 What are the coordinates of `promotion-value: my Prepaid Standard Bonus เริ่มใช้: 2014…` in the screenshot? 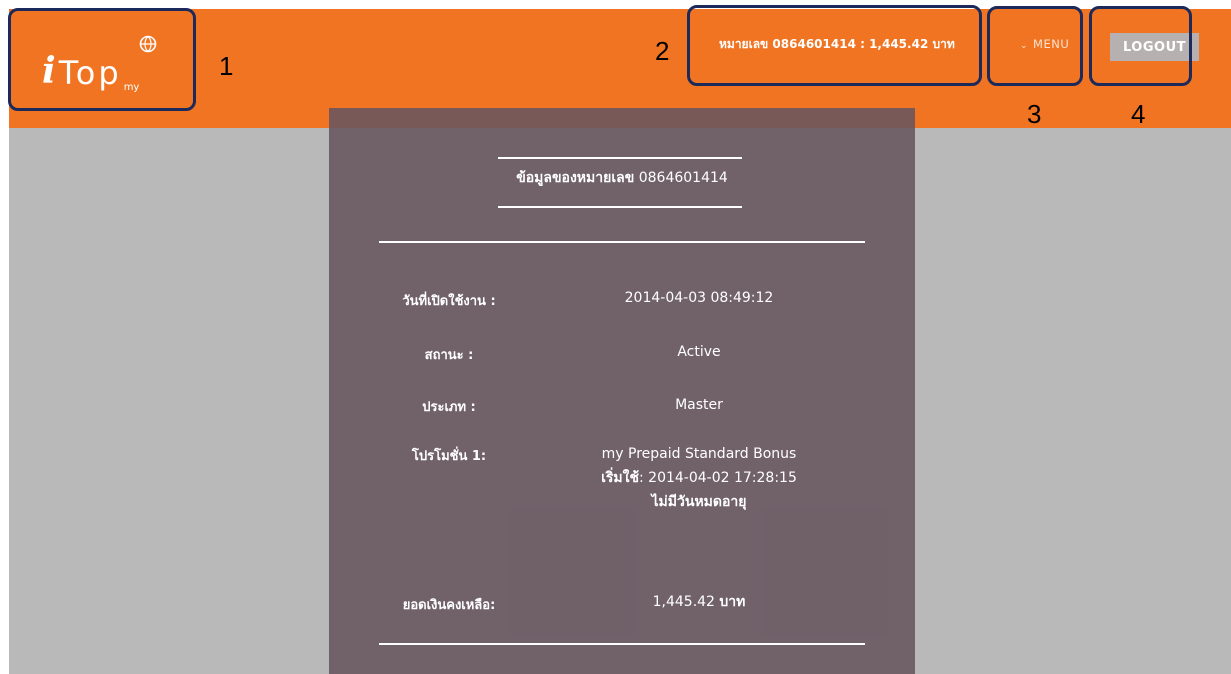 It's located at (699, 478).